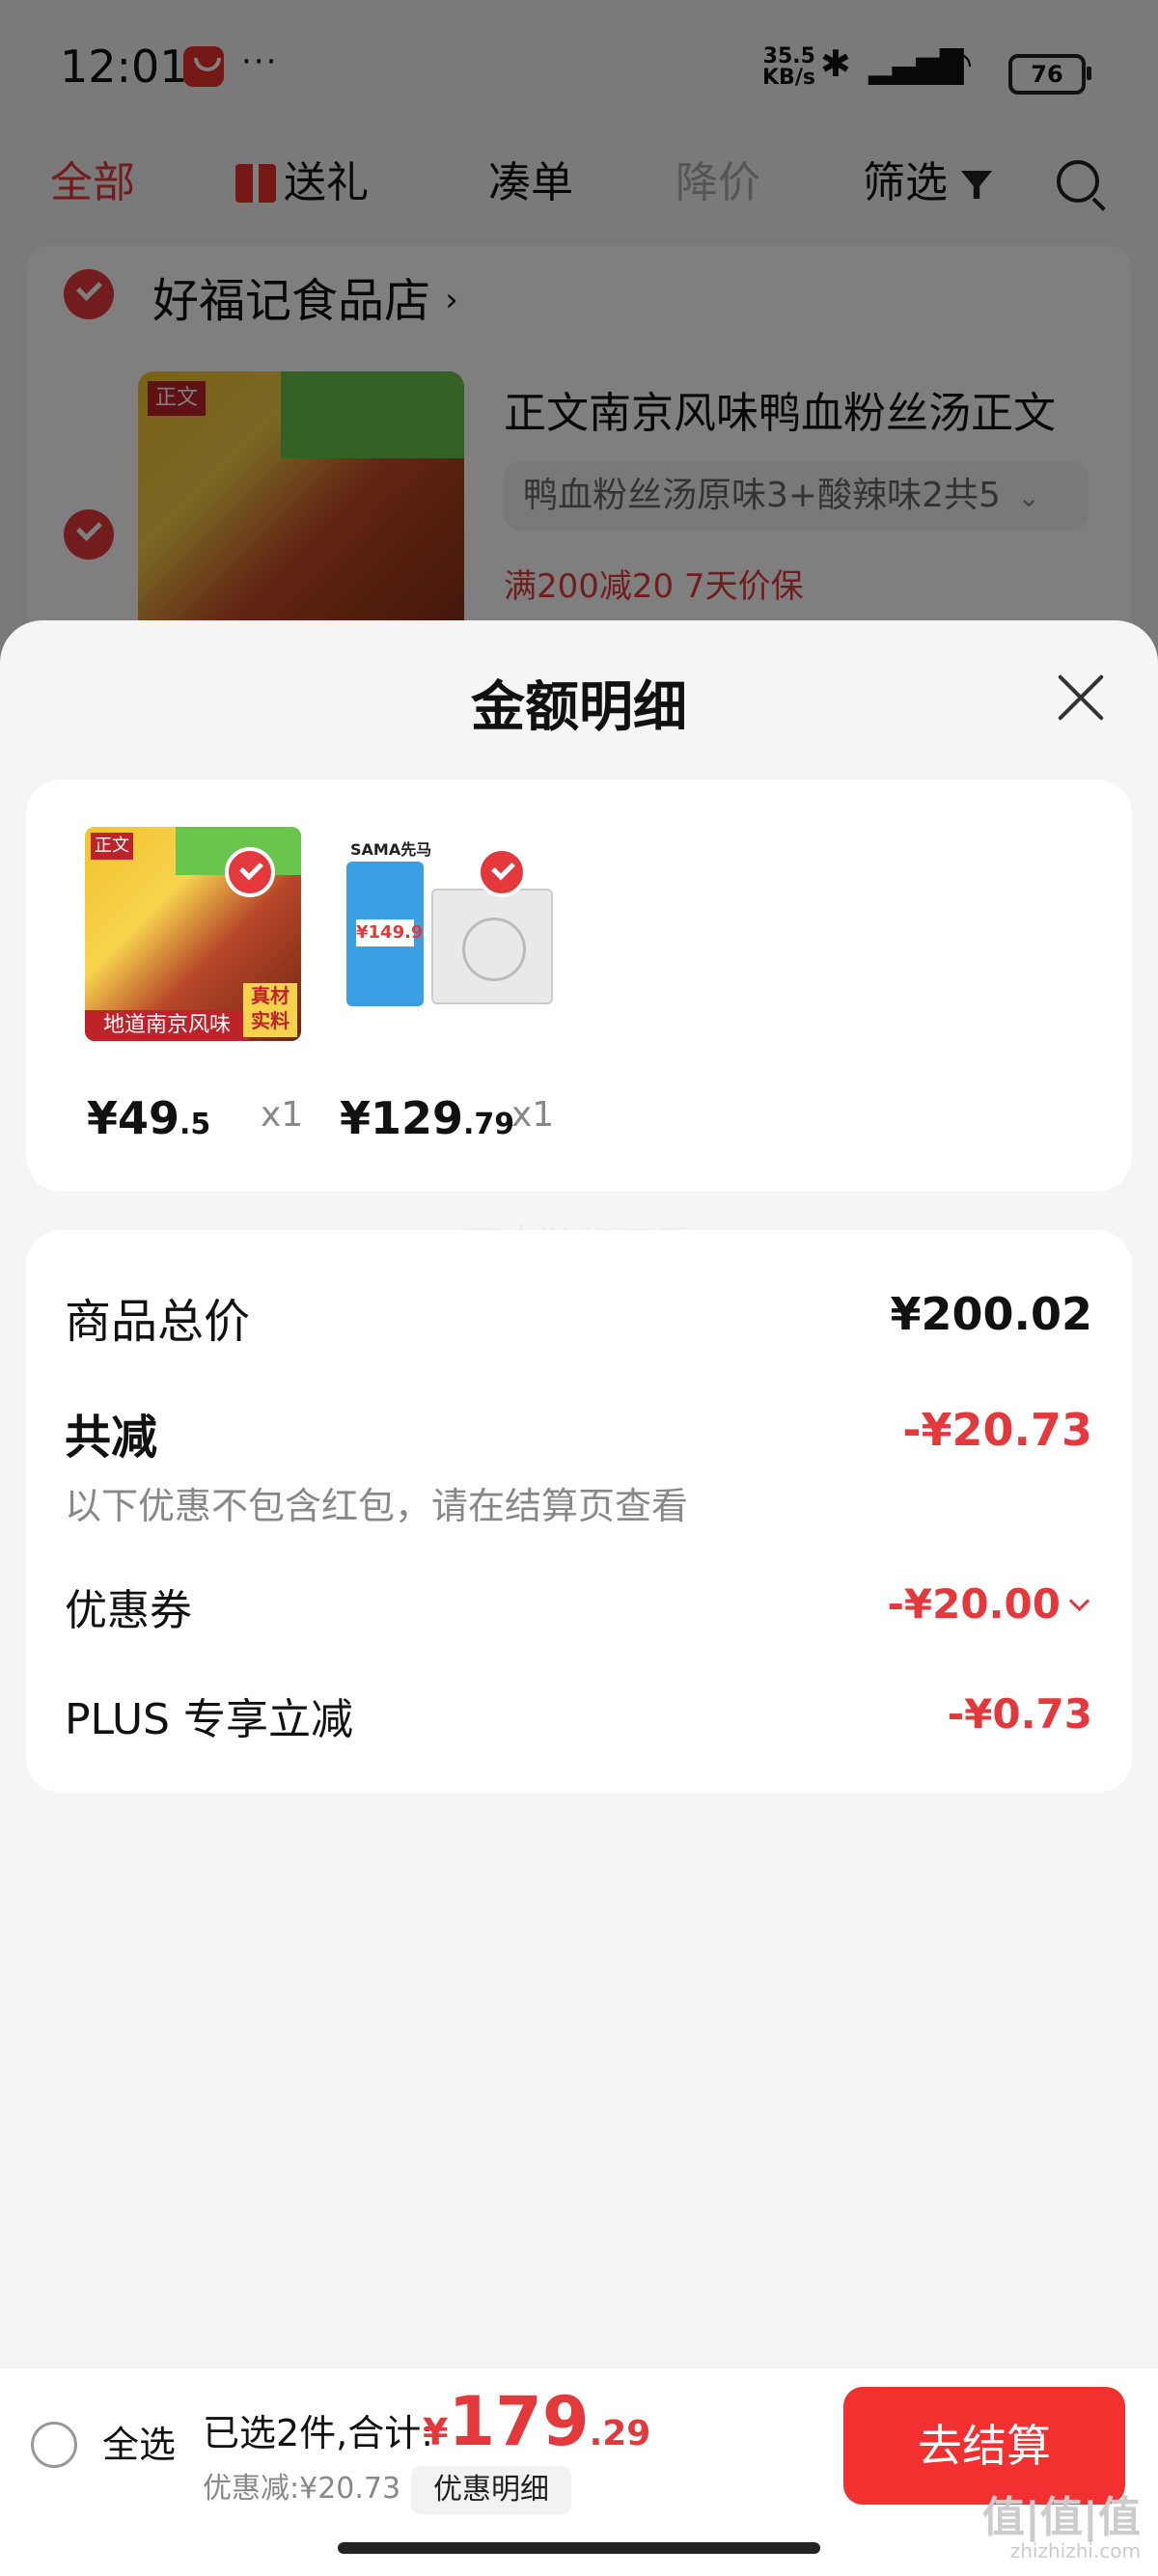 The height and width of the screenshot is (2576, 1158). I want to click on select-all-radio, so click(54, 2445).